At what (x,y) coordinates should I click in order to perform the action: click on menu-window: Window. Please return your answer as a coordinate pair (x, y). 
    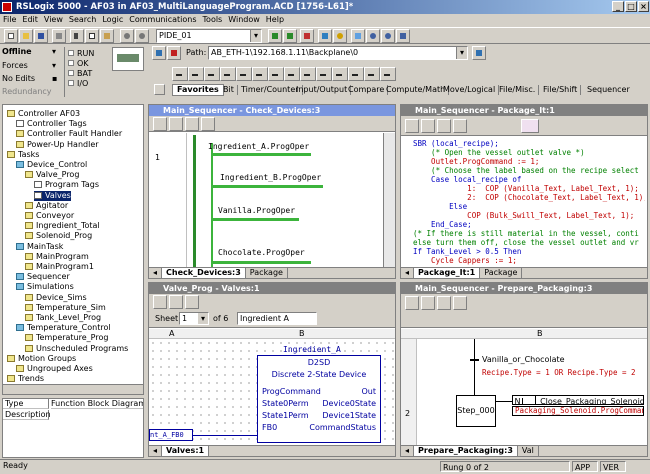
    Looking at the image, I should click on (244, 19).